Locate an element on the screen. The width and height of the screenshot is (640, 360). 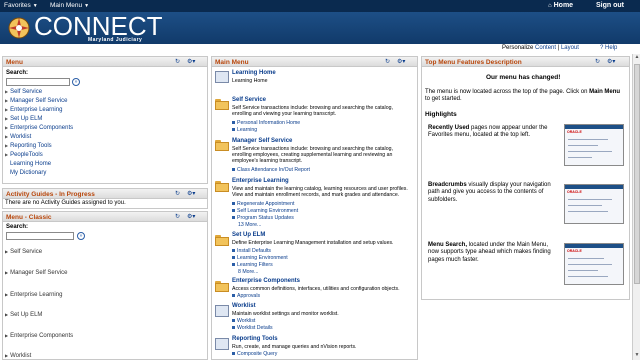
sublink: Learning is located at coordinates (244, 130).